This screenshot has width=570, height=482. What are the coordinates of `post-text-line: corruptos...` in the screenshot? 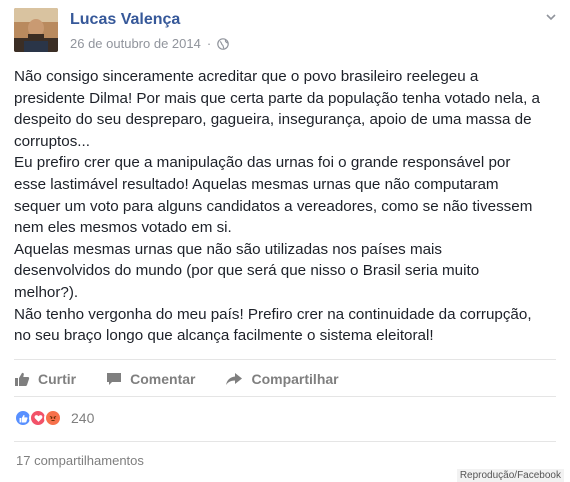 It's located at (52, 141).